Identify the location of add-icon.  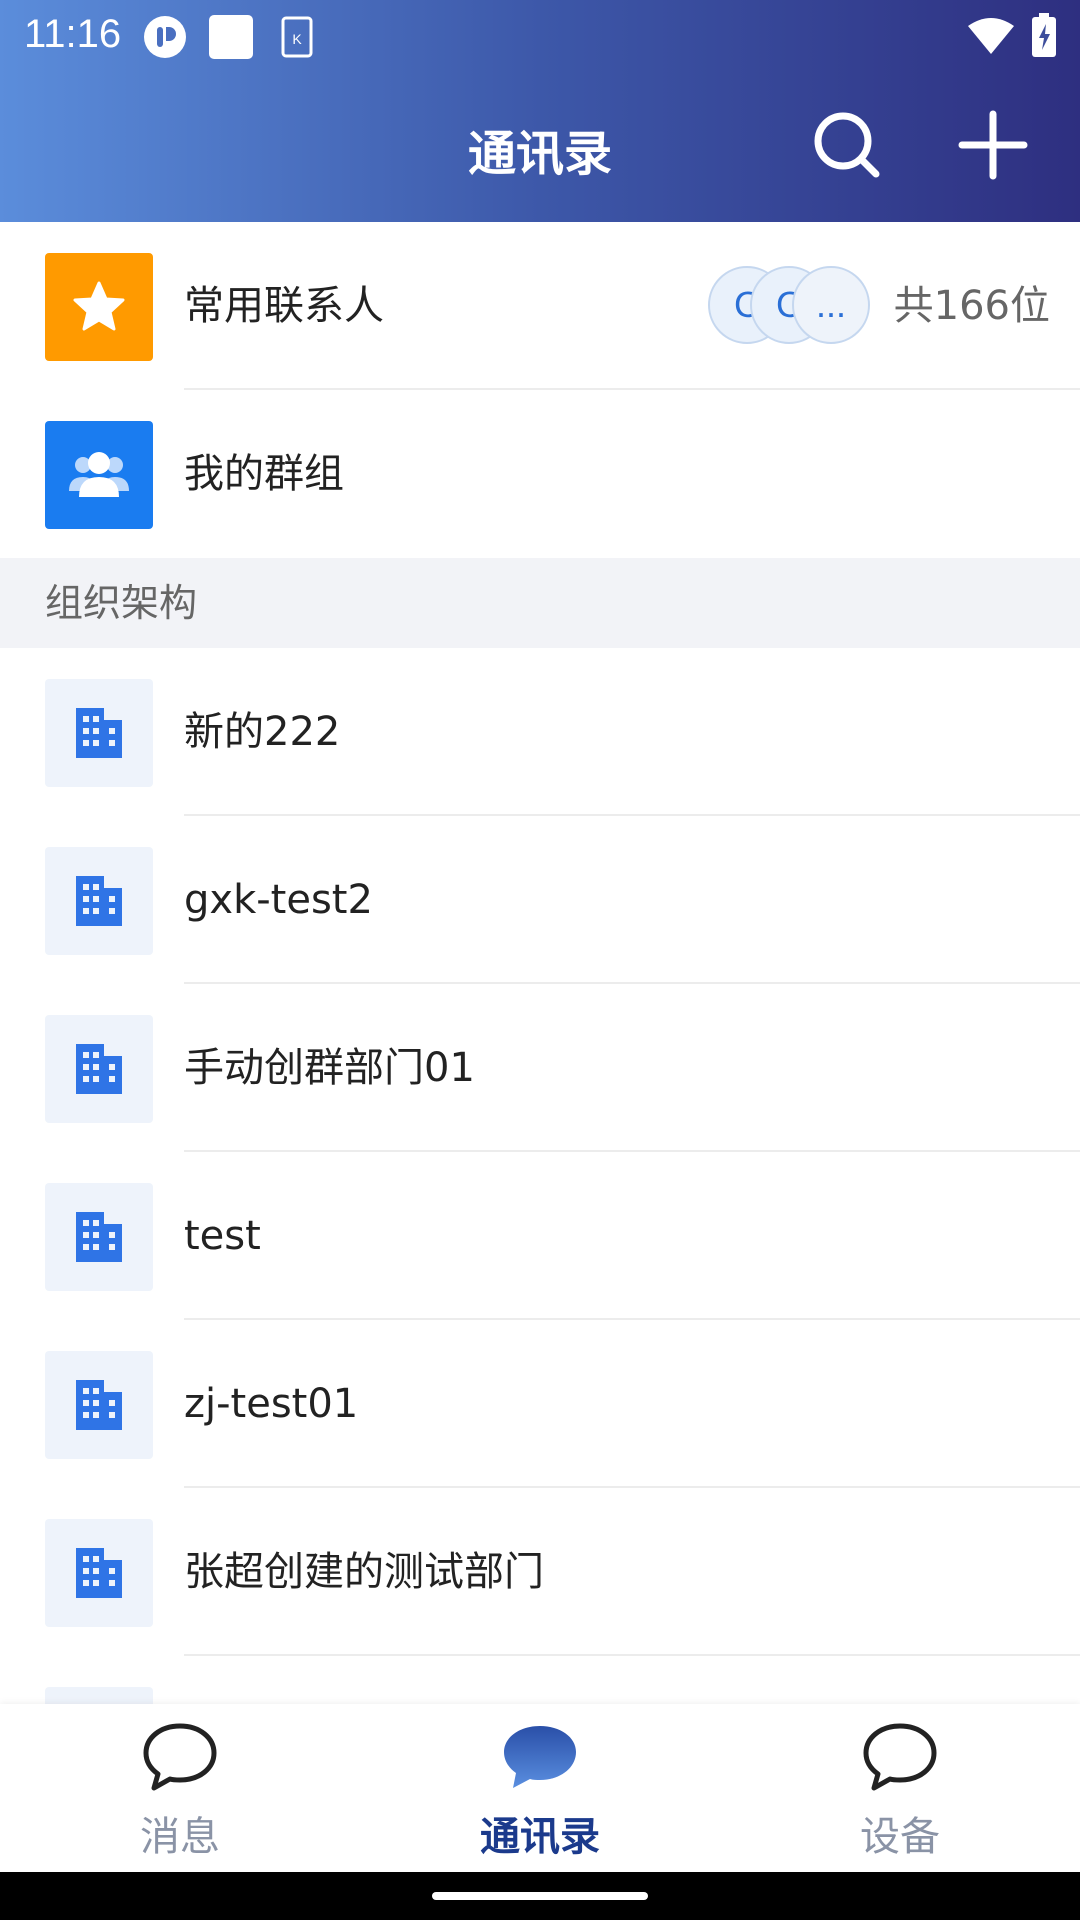
(993, 145).